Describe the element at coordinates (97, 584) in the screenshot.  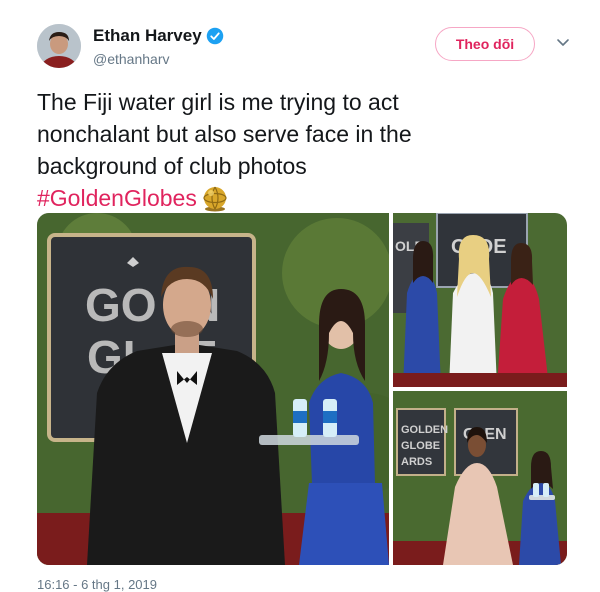
I see `tweet-timestamp: 16:16 - 6 thg 1, 2019` at that location.